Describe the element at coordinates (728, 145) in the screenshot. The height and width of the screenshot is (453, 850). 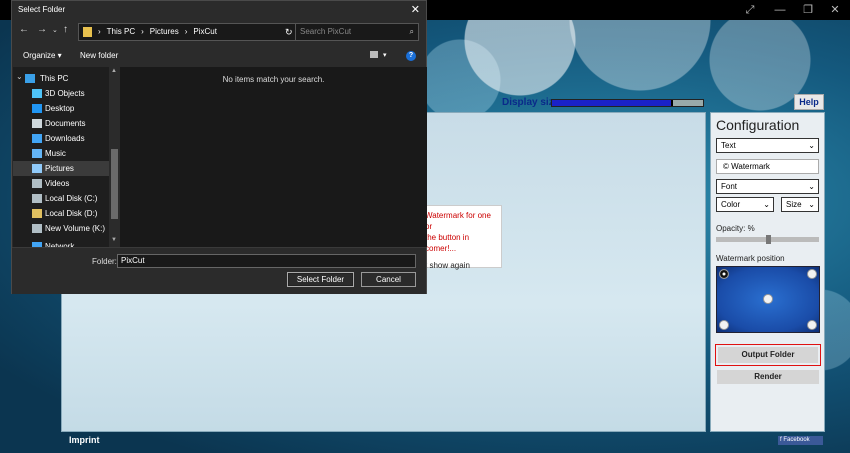
I see `watermark-type-value: Text` at that location.